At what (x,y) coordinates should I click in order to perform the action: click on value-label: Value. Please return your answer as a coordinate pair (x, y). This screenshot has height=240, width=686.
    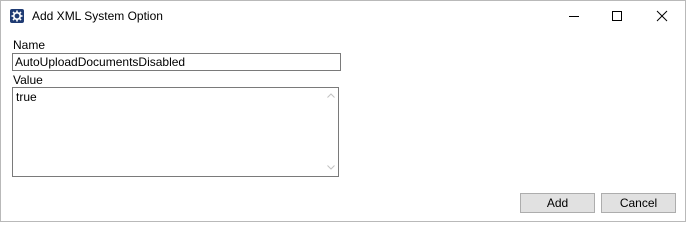
    Looking at the image, I should click on (28, 80).